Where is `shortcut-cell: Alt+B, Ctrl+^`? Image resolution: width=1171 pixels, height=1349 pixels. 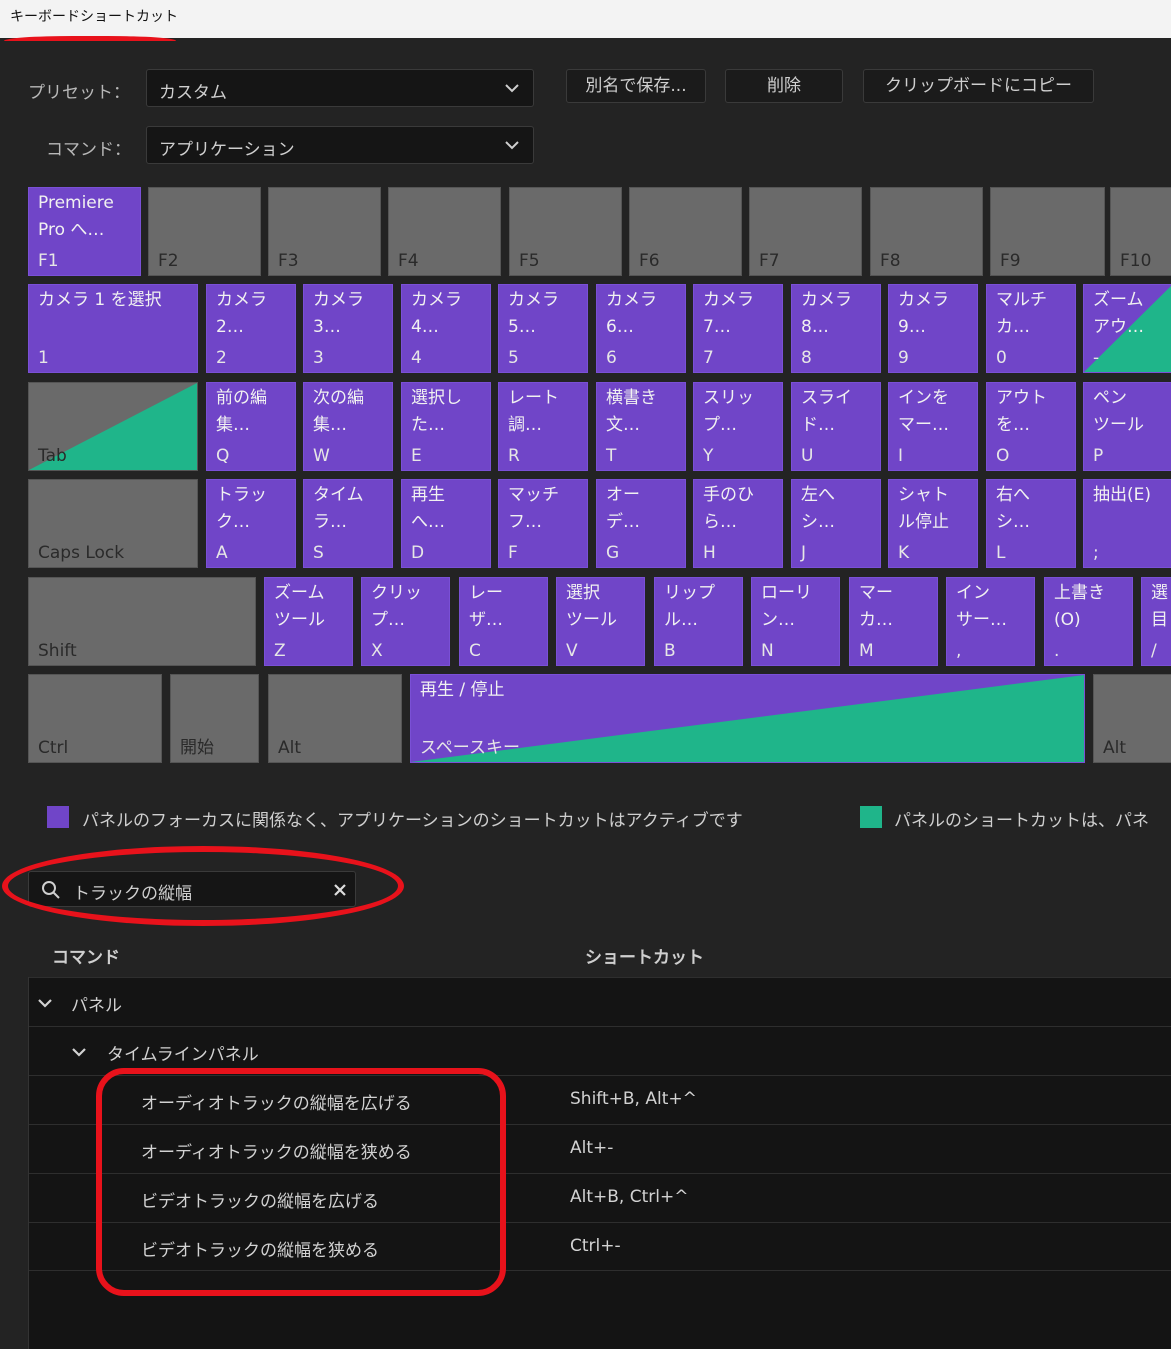 shortcut-cell: Alt+B, Ctrl+^ is located at coordinates (629, 1197).